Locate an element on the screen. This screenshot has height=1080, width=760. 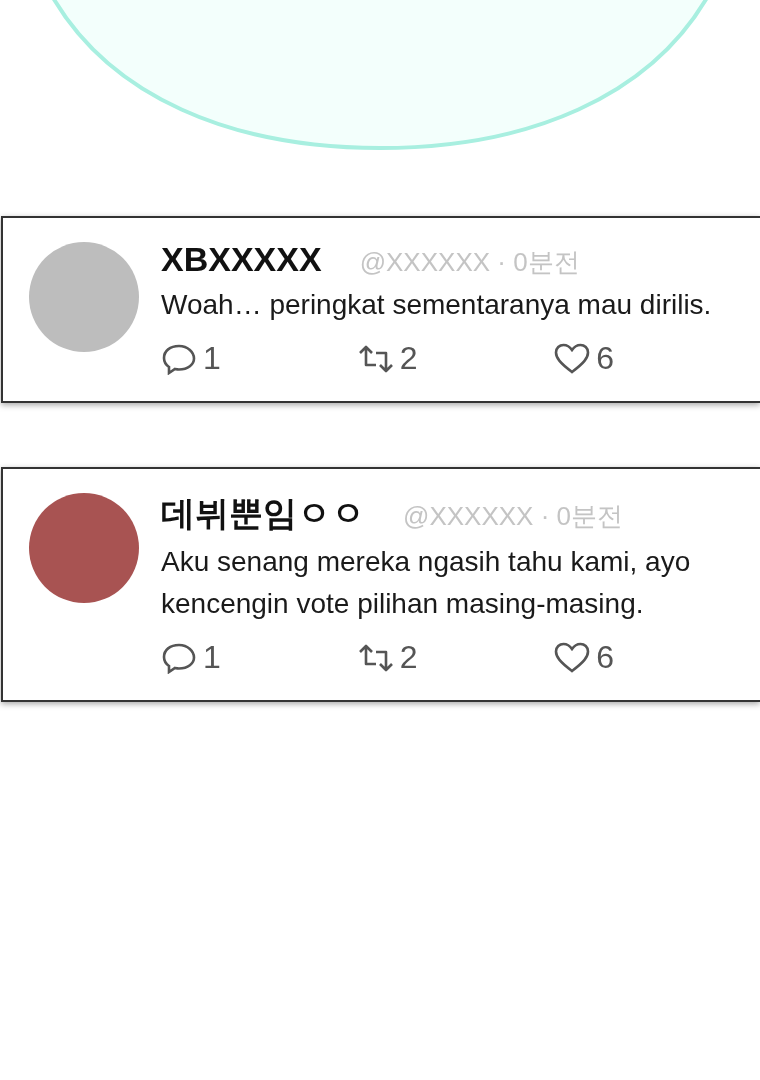
post-text: Aku senang mereka ngasih tahu kami, ayo kencengin vote pilihan masing-masing. is located at coordinates (426, 583).